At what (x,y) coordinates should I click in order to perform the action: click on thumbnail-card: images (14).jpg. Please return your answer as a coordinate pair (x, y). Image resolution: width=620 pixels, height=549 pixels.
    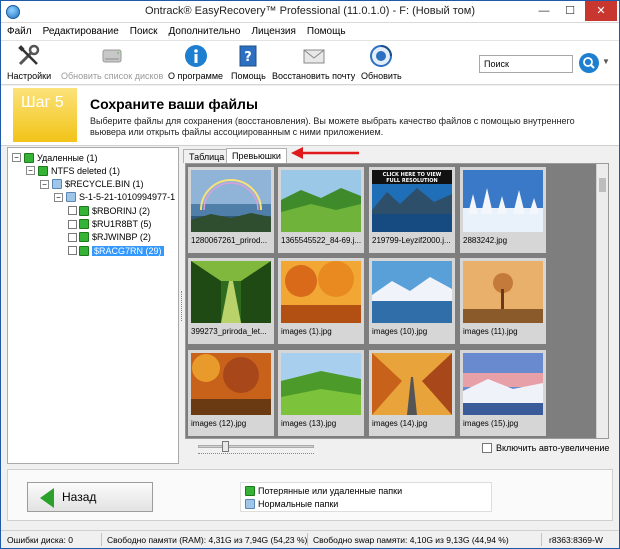
    Looking at the image, I should click on (412, 393).